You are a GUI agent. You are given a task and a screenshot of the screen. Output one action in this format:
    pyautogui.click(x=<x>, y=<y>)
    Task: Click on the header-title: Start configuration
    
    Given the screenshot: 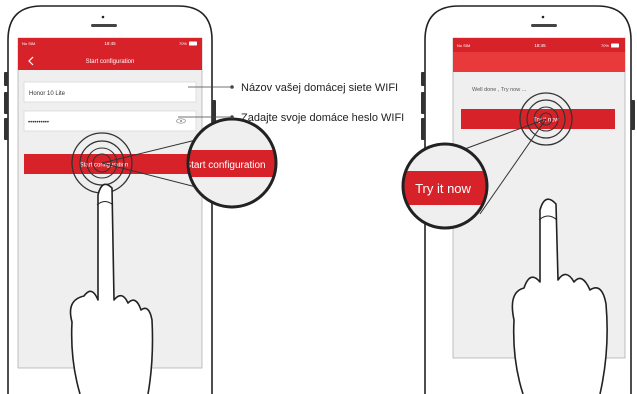 What is the action you would take?
    pyautogui.click(x=110, y=62)
    